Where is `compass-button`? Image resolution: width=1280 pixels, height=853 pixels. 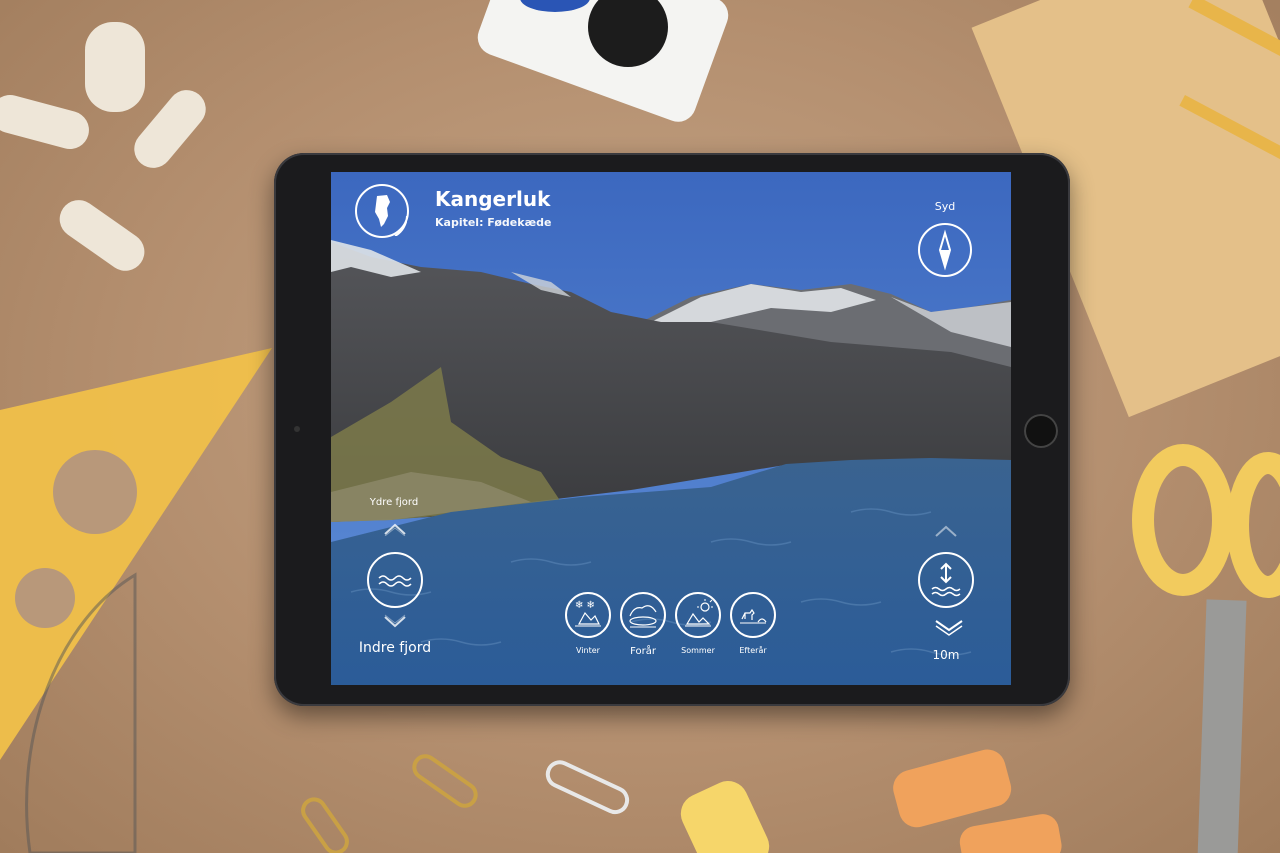
compass-button is located at coordinates (945, 250).